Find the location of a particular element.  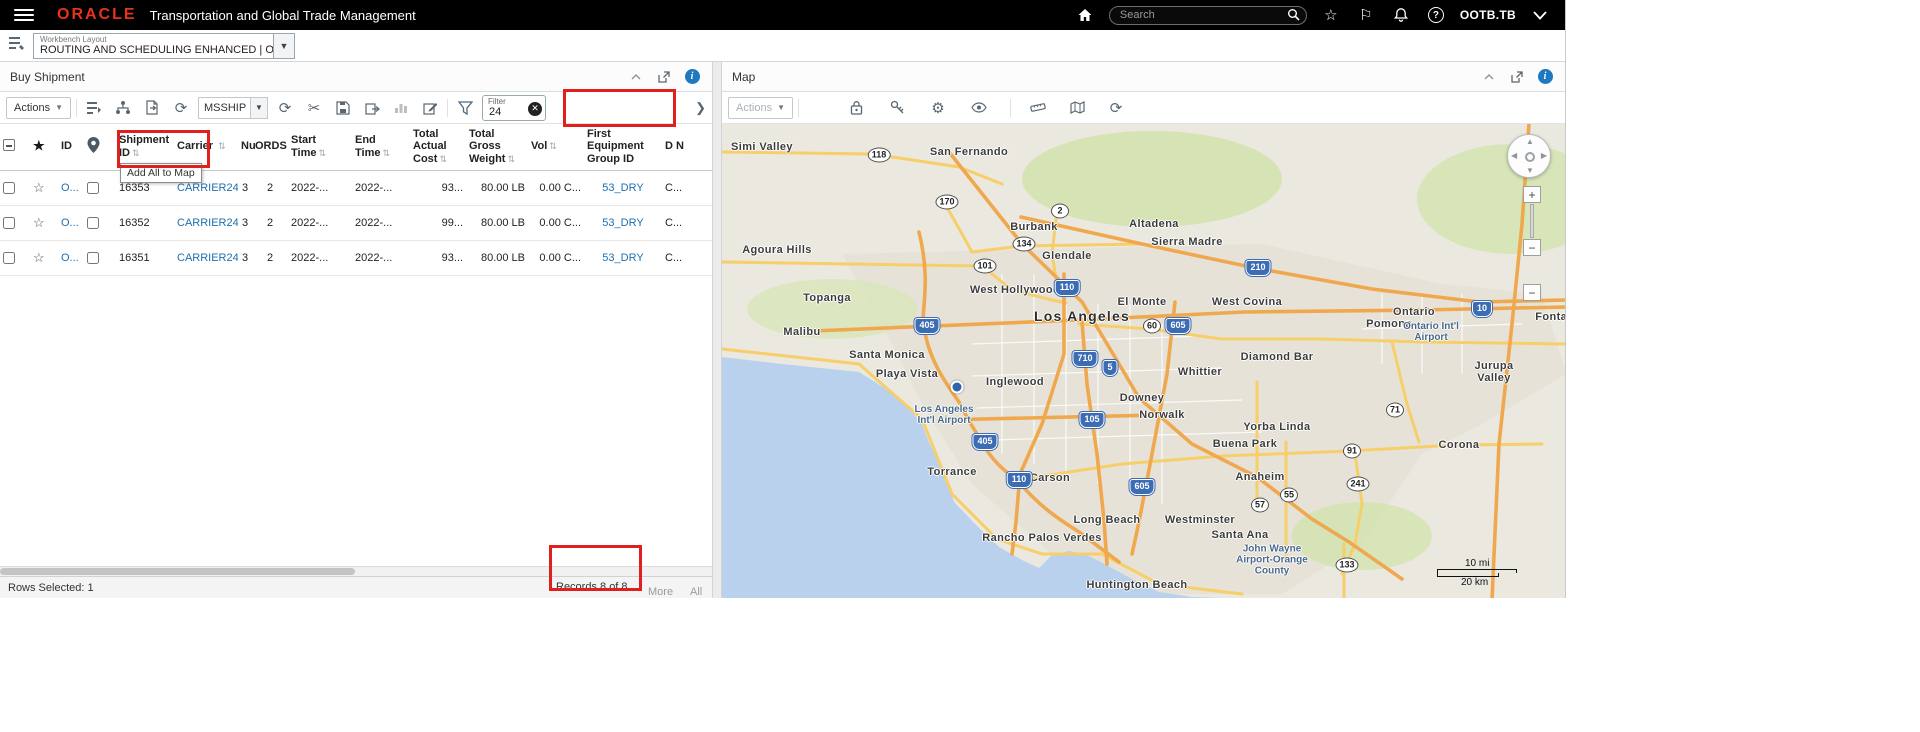

scale-km-label: 20 km is located at coordinates (1475, 582).